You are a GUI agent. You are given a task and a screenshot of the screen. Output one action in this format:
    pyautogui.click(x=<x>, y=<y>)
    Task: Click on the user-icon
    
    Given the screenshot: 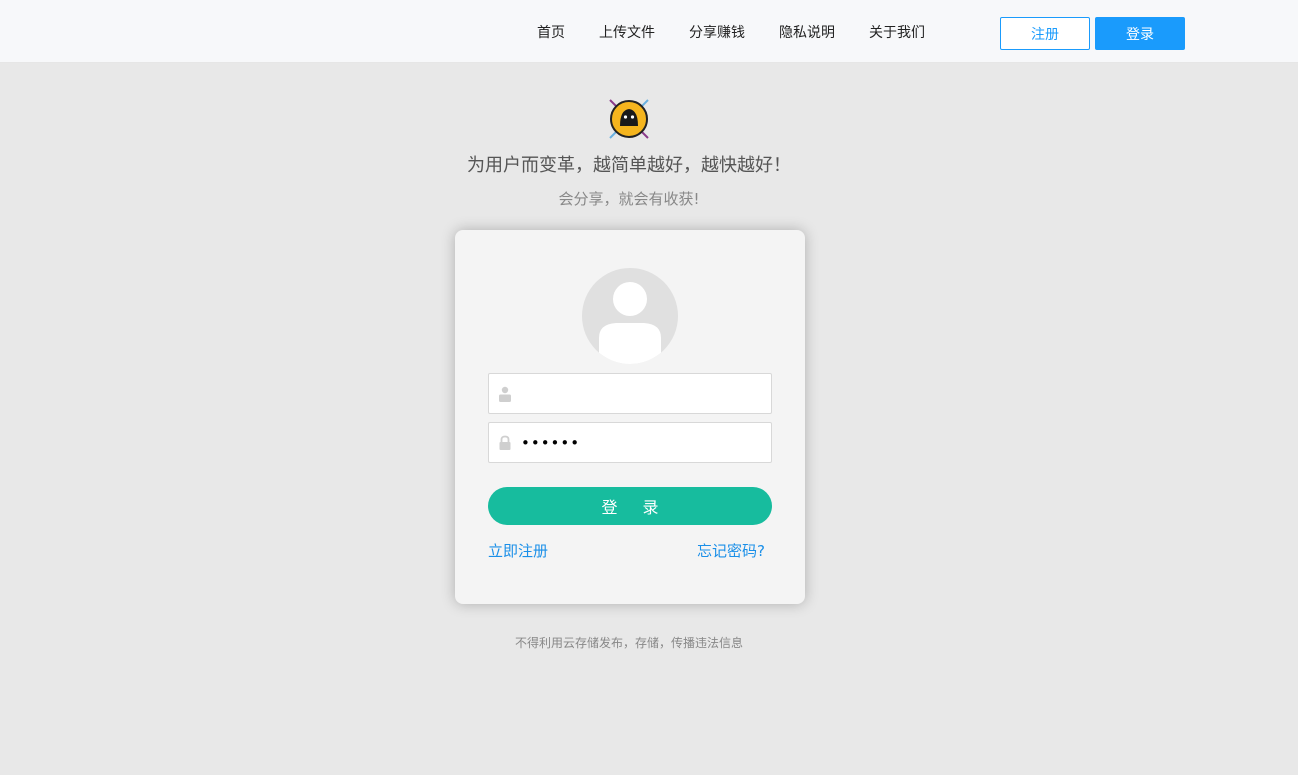 What is the action you would take?
    pyautogui.click(x=505, y=393)
    